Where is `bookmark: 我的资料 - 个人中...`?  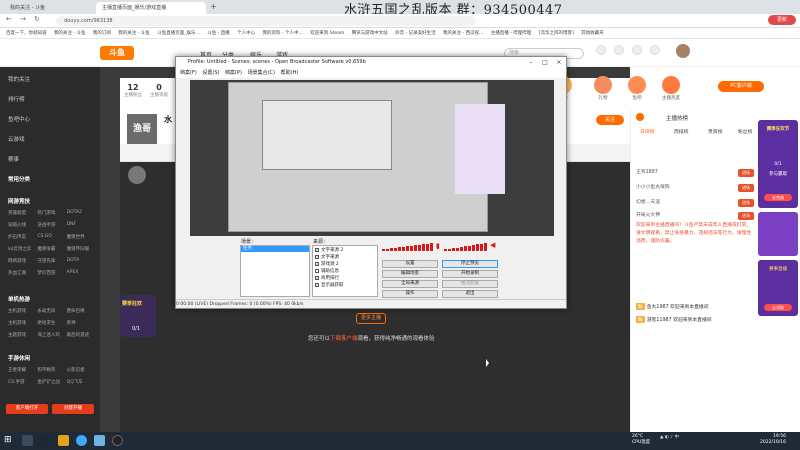 bookmark: 我的资料 - 个人中... is located at coordinates (283, 33).